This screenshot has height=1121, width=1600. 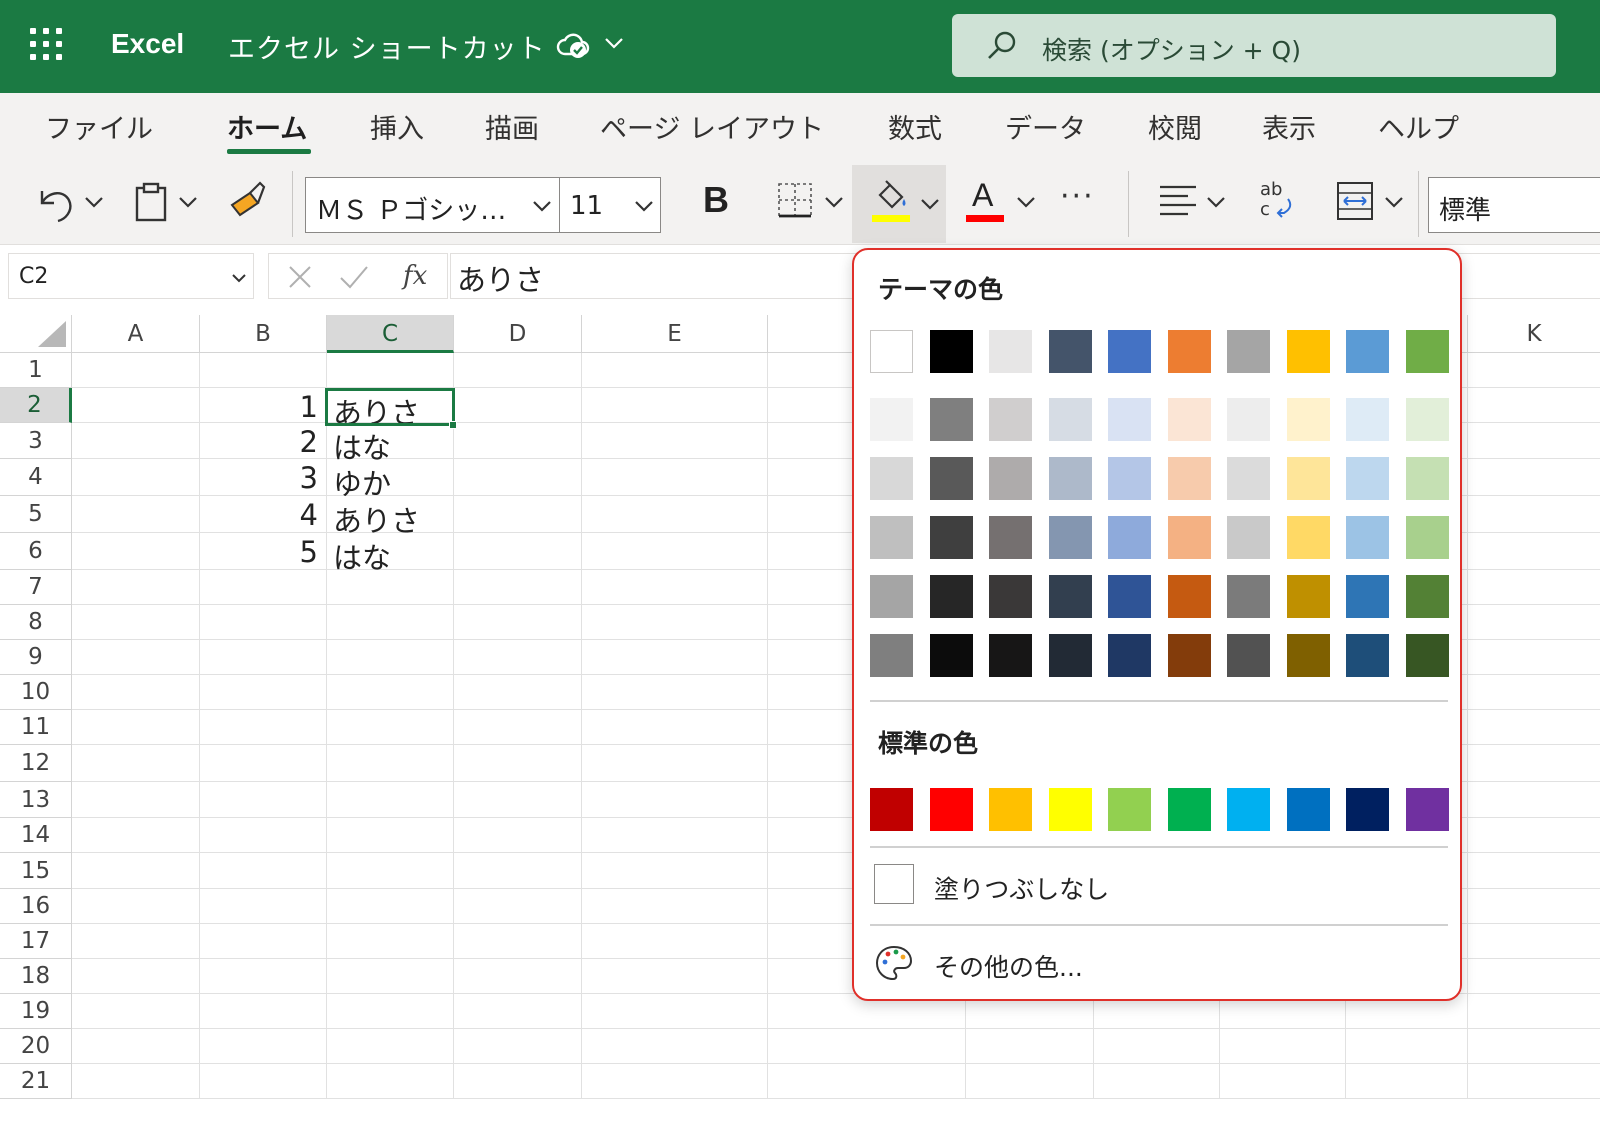 I want to click on tab-formulas: 数式, so click(x=915, y=126).